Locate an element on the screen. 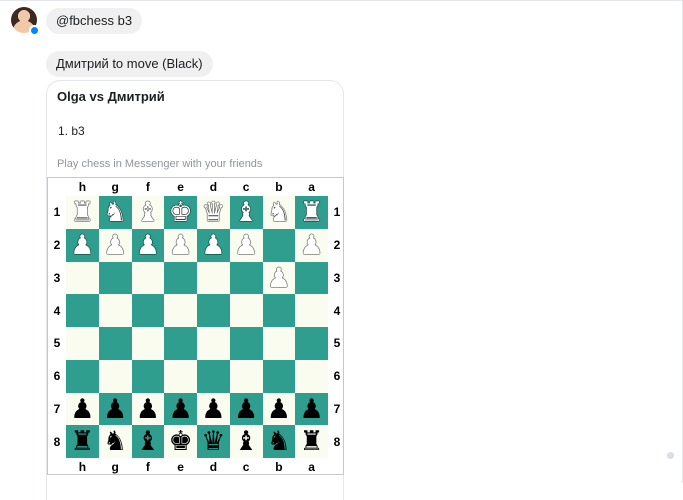  rank-label-left: 2 is located at coordinates (57, 245).